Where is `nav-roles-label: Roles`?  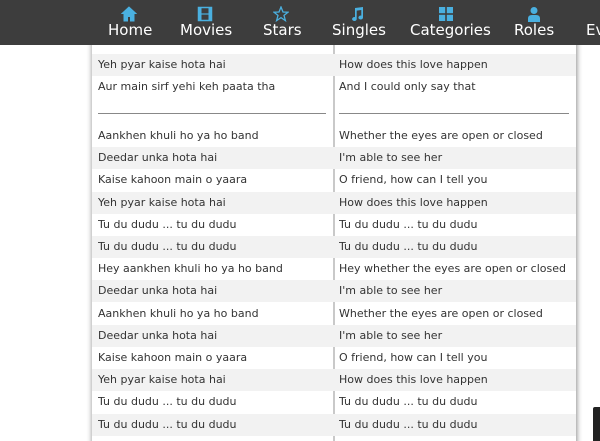 nav-roles-label: Roles is located at coordinates (534, 30).